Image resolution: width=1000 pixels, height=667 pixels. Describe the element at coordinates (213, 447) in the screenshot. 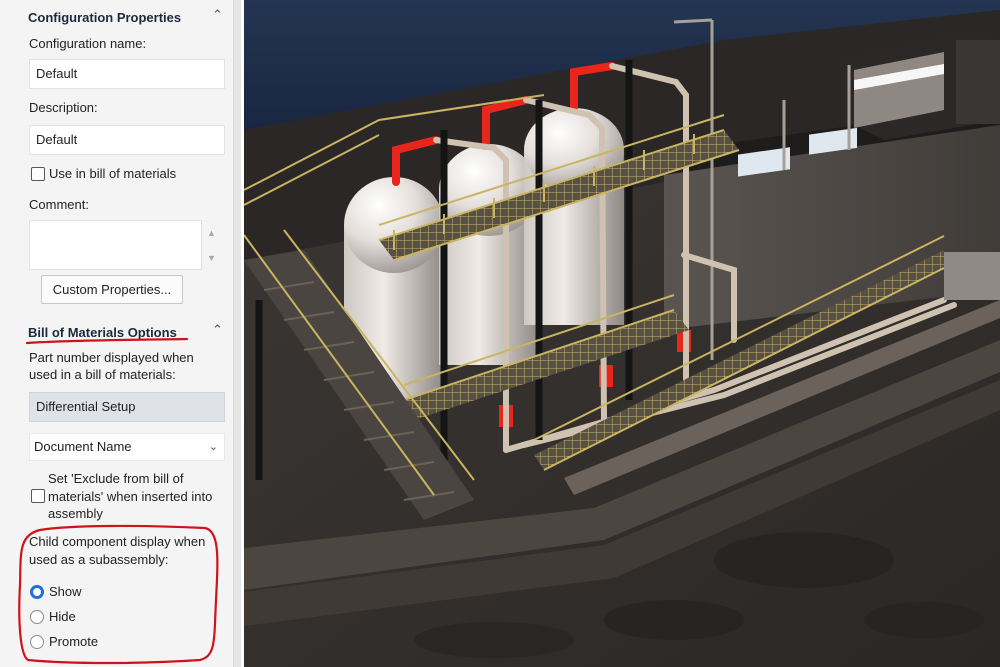

I see `chevron-down-icon: ⌄` at that location.